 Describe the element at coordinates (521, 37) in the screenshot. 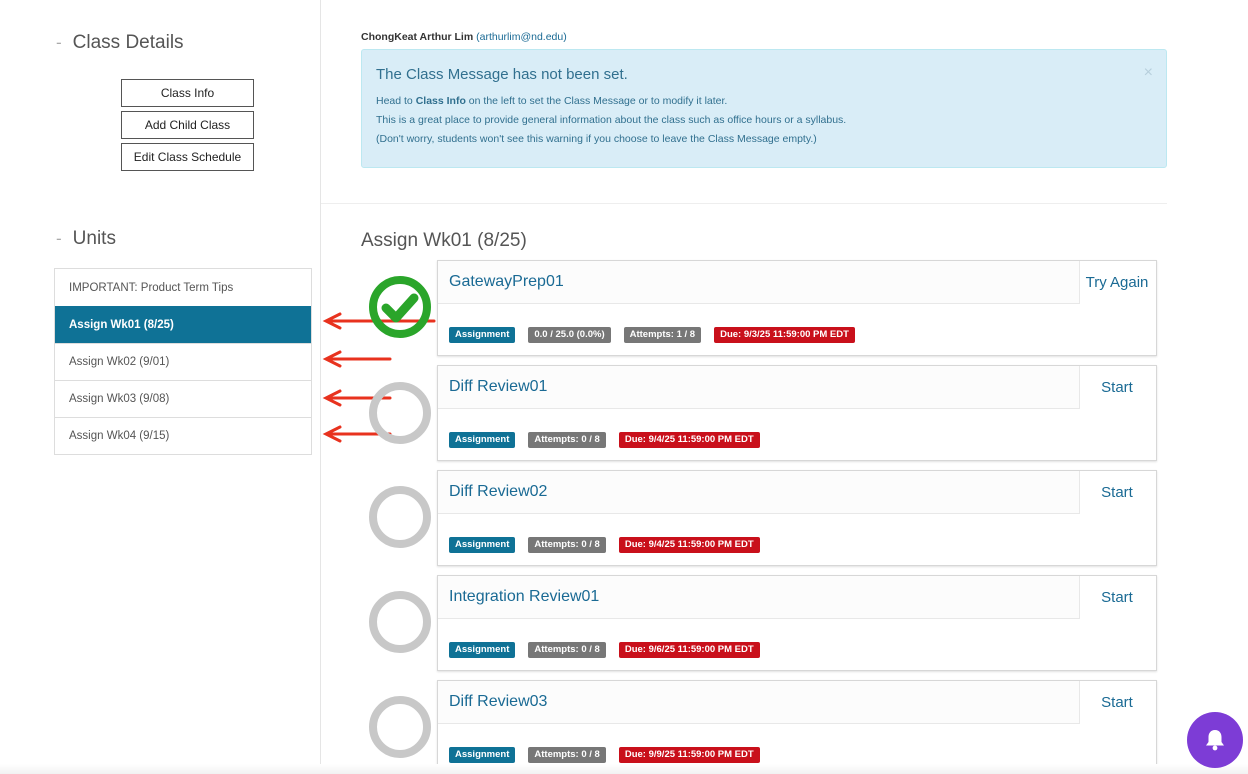

I see `user-email: (arthurlim@nd.edu)` at that location.